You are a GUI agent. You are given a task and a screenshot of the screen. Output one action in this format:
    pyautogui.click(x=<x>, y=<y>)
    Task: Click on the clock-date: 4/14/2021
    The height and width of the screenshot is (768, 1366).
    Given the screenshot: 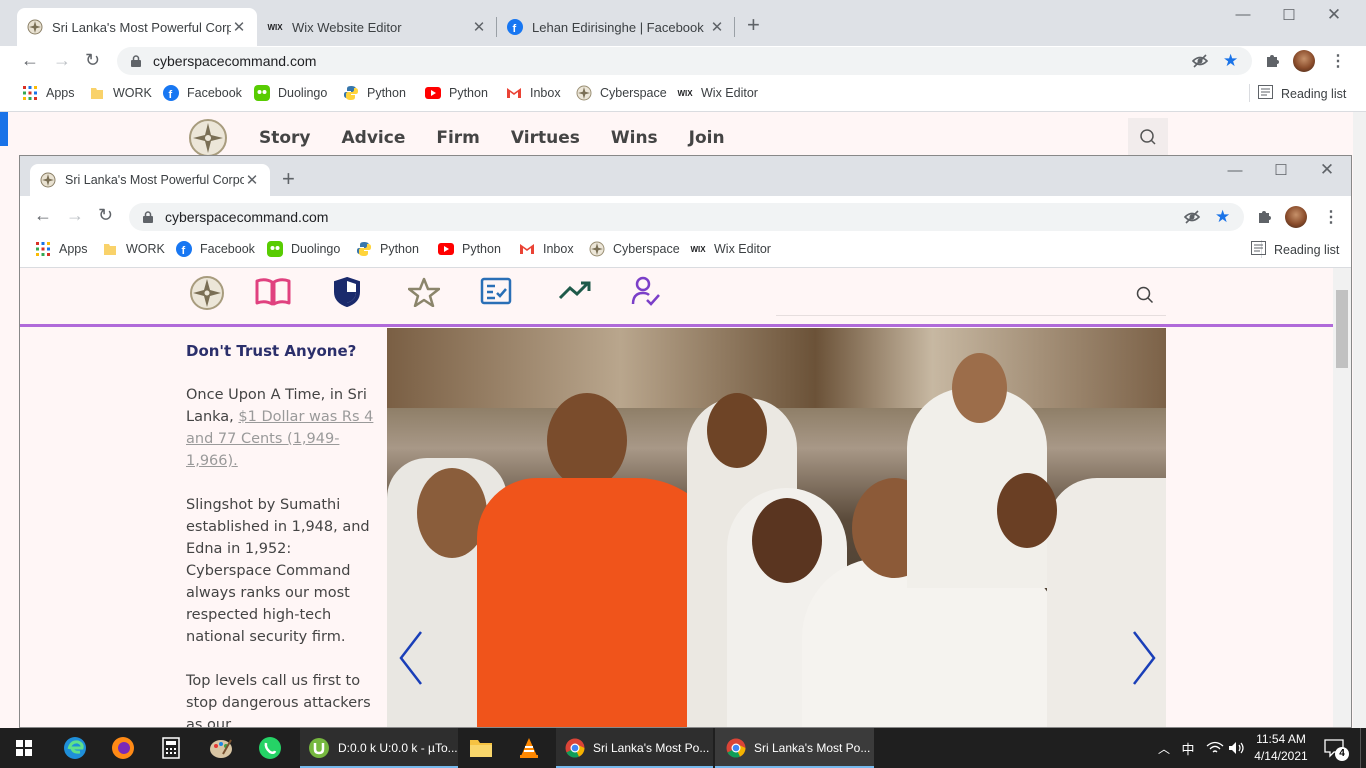 What is the action you would take?
    pyautogui.click(x=1281, y=756)
    